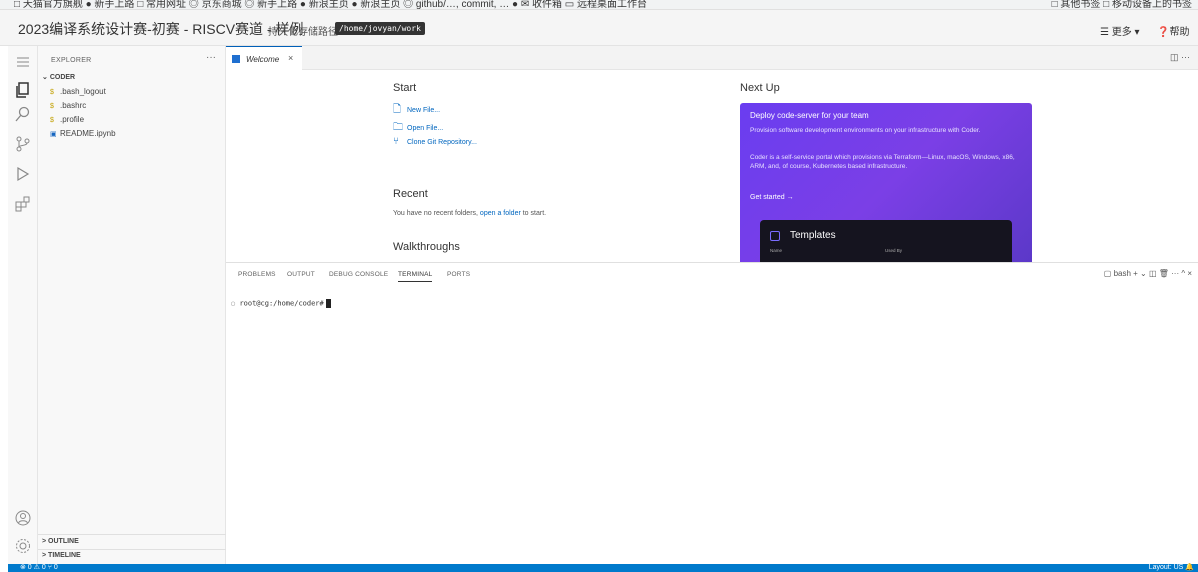  What do you see at coordinates (23, 546) in the screenshot?
I see `settings-gear-icon` at bounding box center [23, 546].